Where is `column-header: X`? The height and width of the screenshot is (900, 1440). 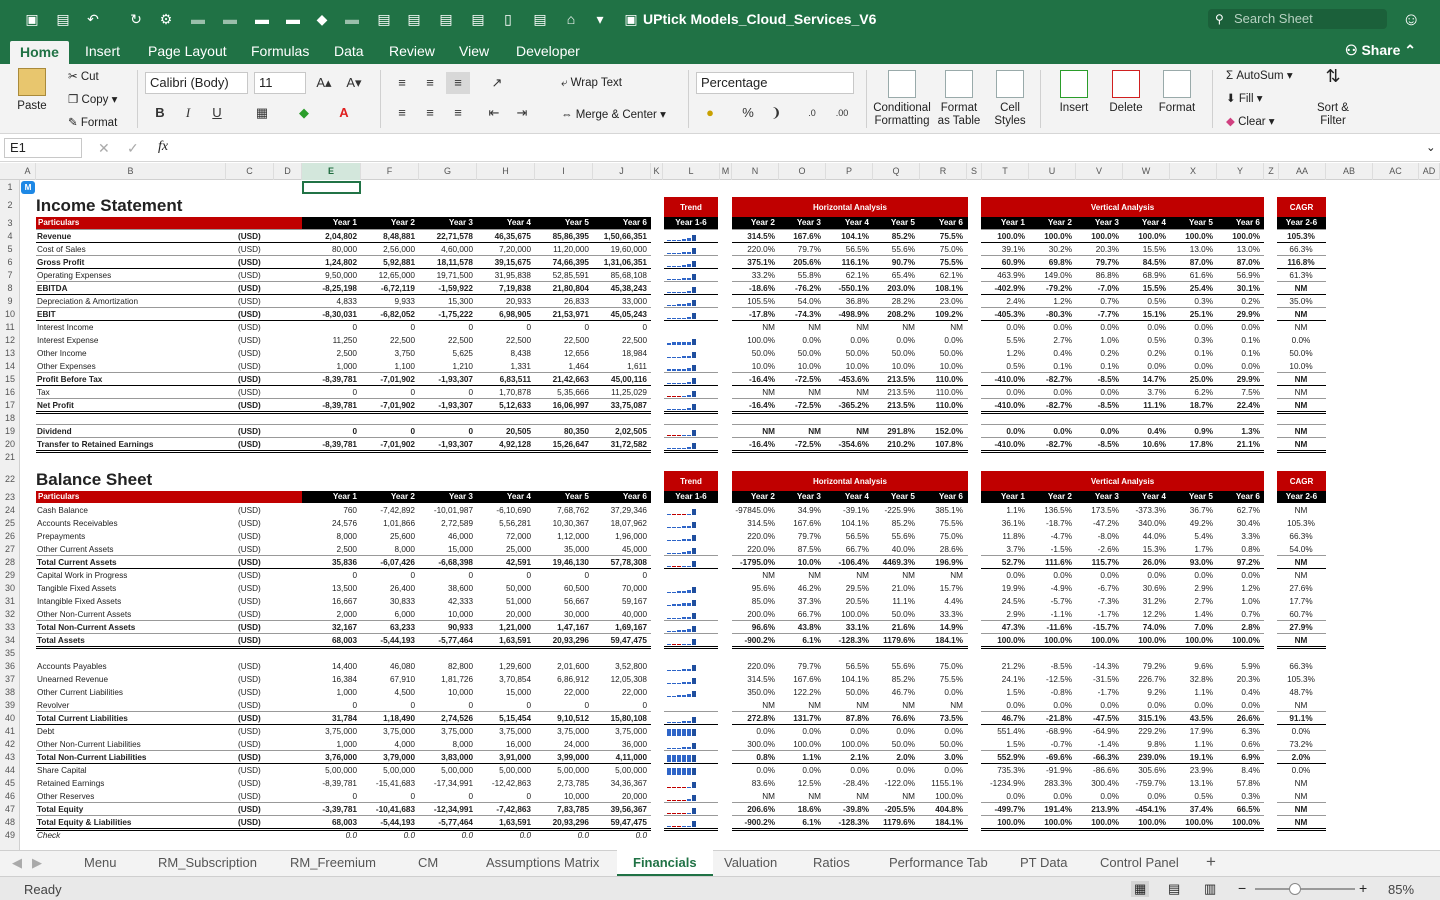
column-header: X is located at coordinates (1193, 171).